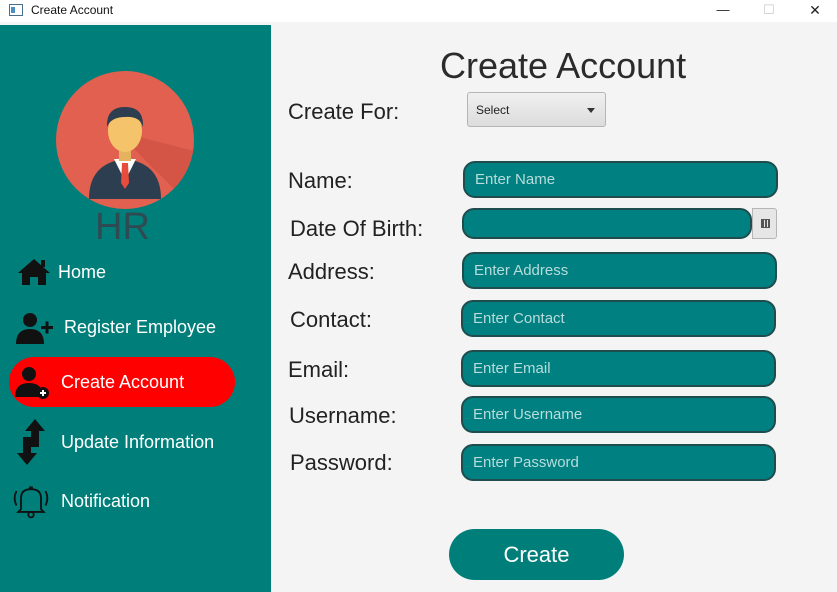 This screenshot has width=837, height=592. Describe the element at coordinates (591, 110) in the screenshot. I see `chevron-down-icon` at that location.